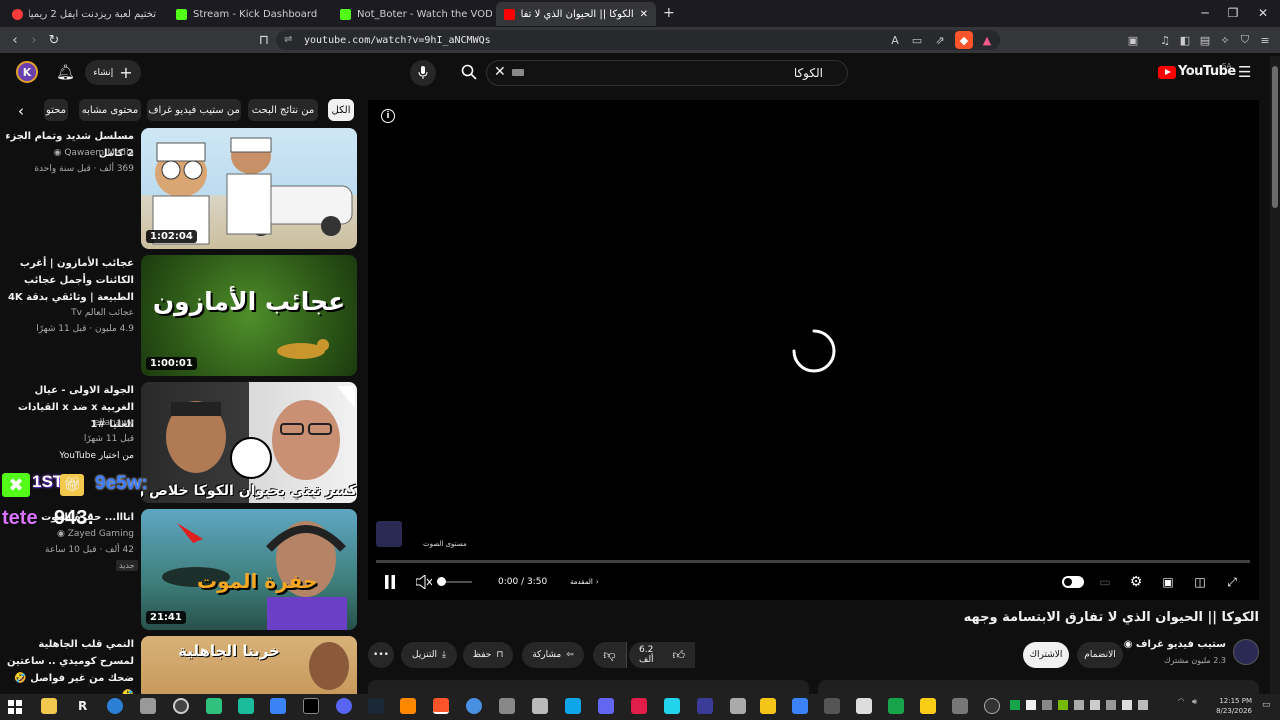 This screenshot has height=720, width=1280. I want to click on join-button: الانضمام, so click(1100, 655).